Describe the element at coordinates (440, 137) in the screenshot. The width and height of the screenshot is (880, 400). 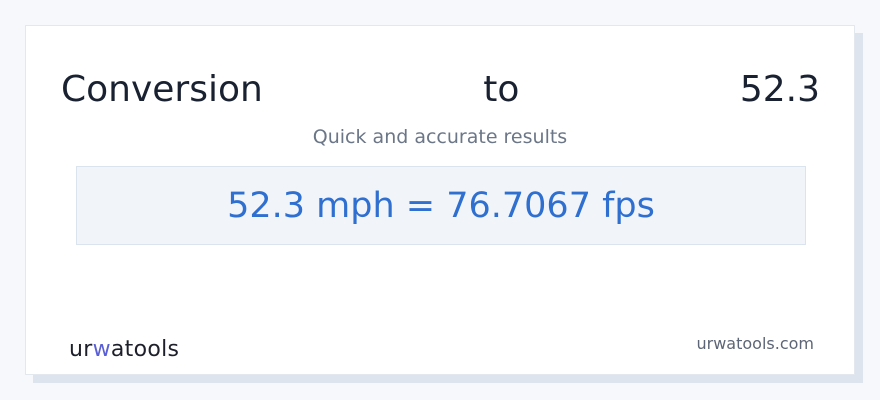
I see `subtitle: Quick and accurate results` at that location.